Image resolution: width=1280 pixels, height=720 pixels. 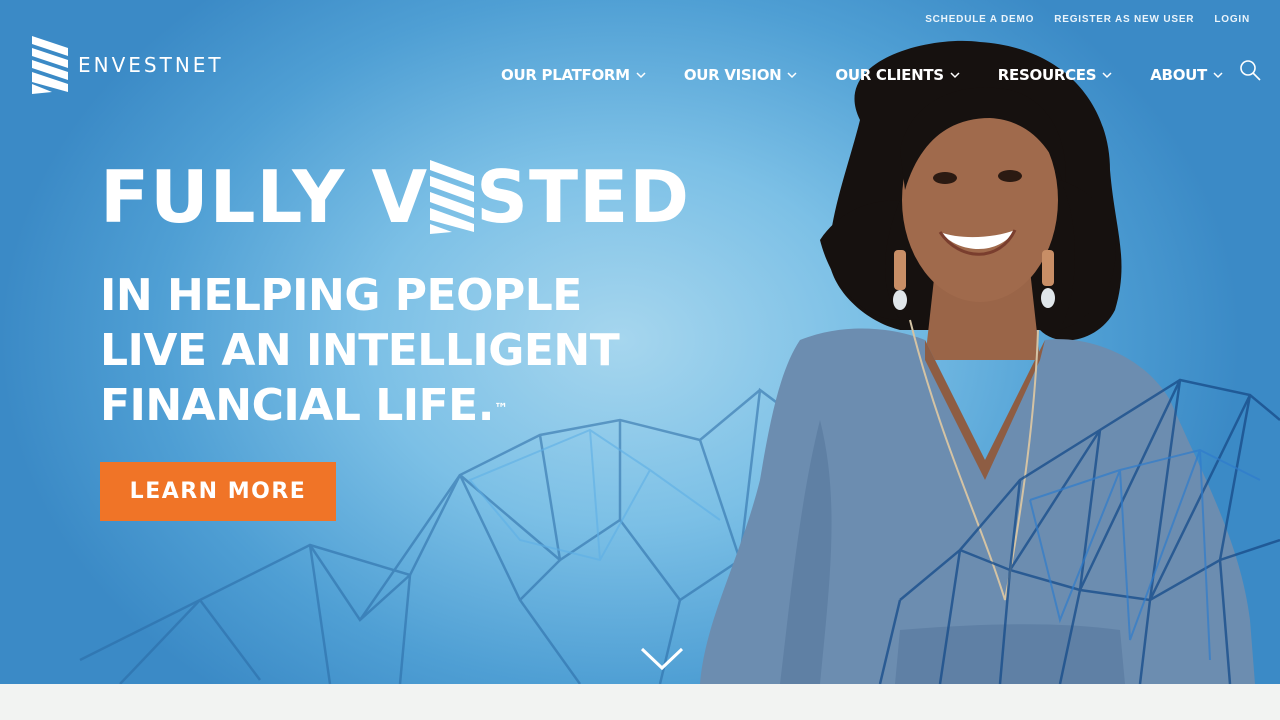 I want to click on nav-item-label: ABOUT, so click(x=1178, y=75).